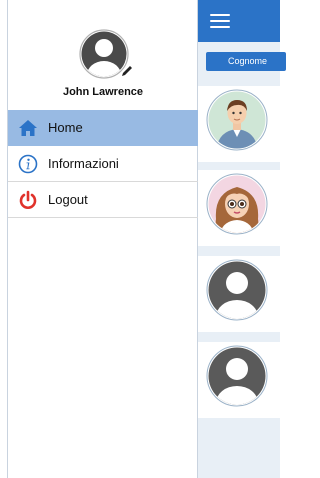  I want to click on power-icon, so click(28, 199).